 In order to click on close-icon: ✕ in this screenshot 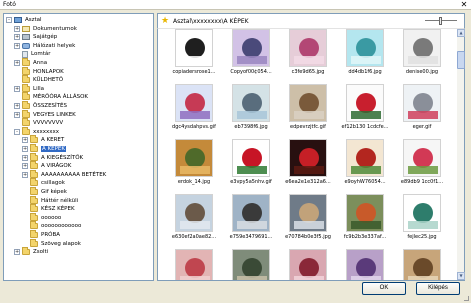, I will do `click(464, 4)`.